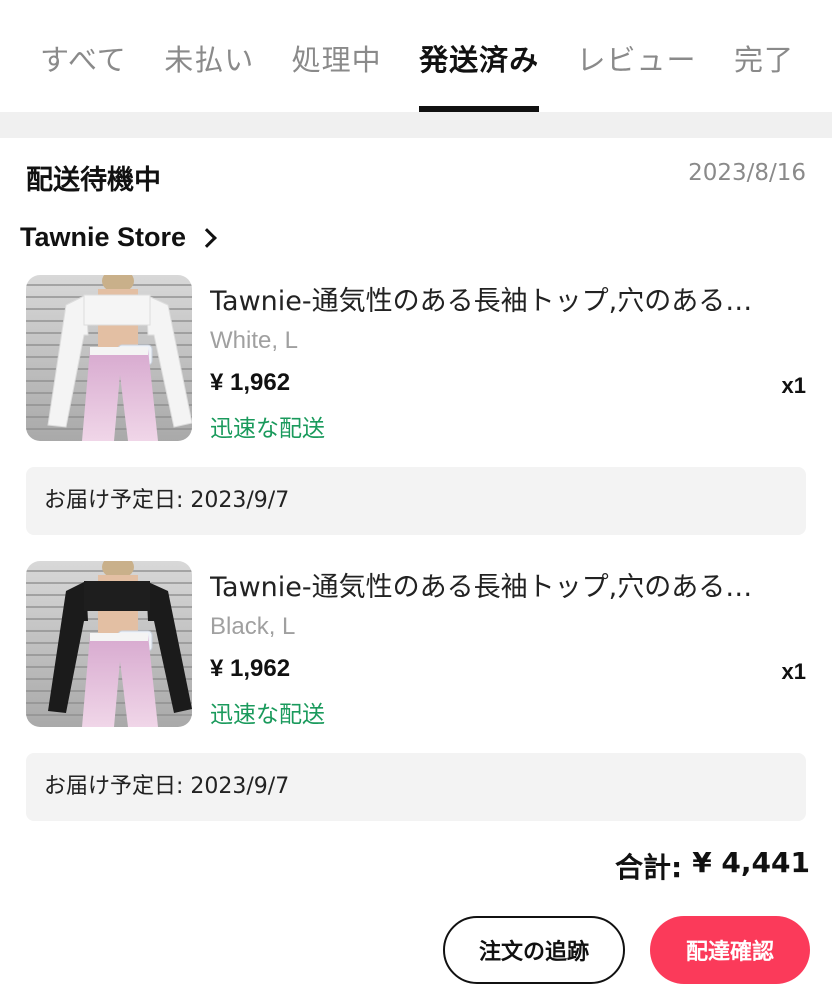 The image size is (832, 999). What do you see at coordinates (93, 180) in the screenshot?
I see `order-status-label: 配送待機中` at bounding box center [93, 180].